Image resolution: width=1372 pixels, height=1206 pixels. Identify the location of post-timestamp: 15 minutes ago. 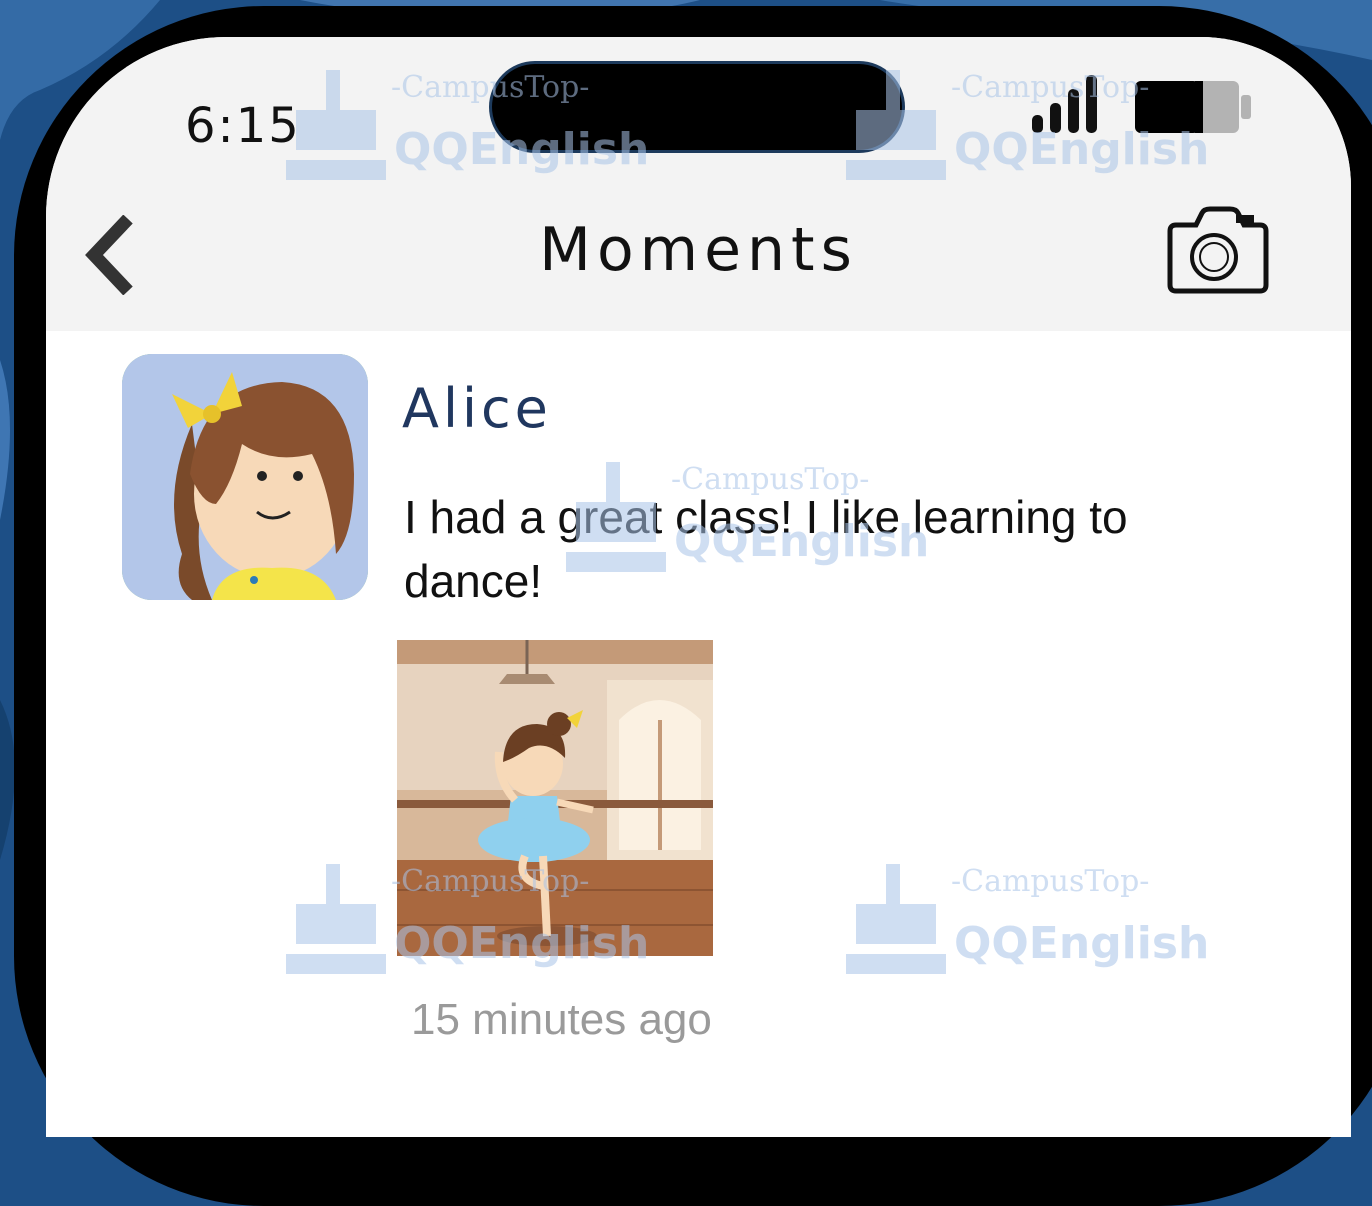
(561, 1019).